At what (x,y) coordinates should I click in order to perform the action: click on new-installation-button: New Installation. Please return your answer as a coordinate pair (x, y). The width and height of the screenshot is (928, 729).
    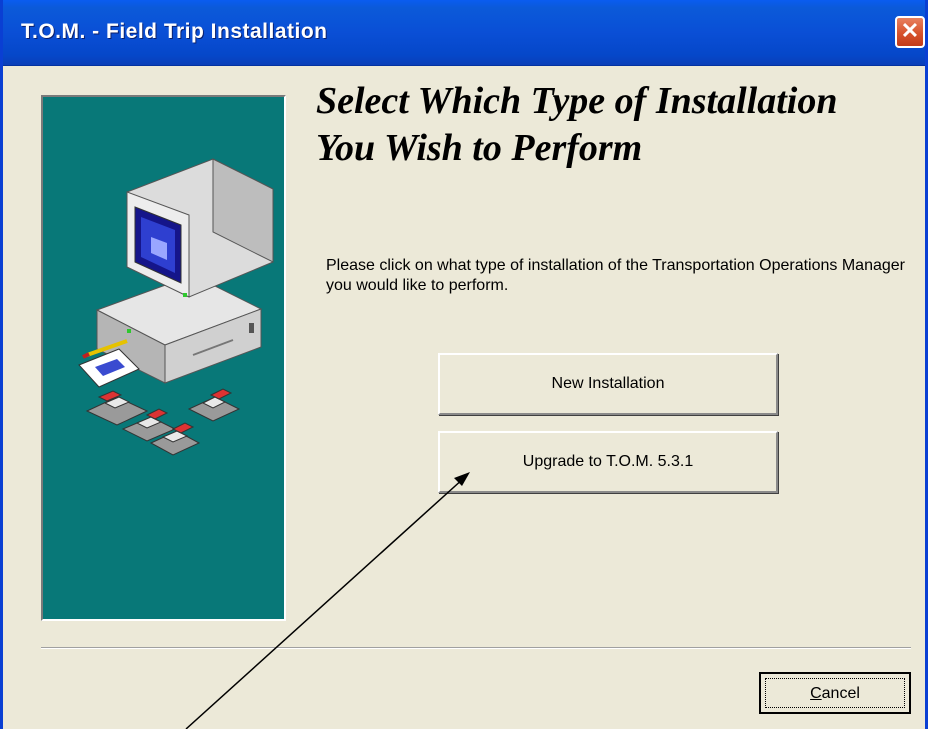
    Looking at the image, I should click on (608, 384).